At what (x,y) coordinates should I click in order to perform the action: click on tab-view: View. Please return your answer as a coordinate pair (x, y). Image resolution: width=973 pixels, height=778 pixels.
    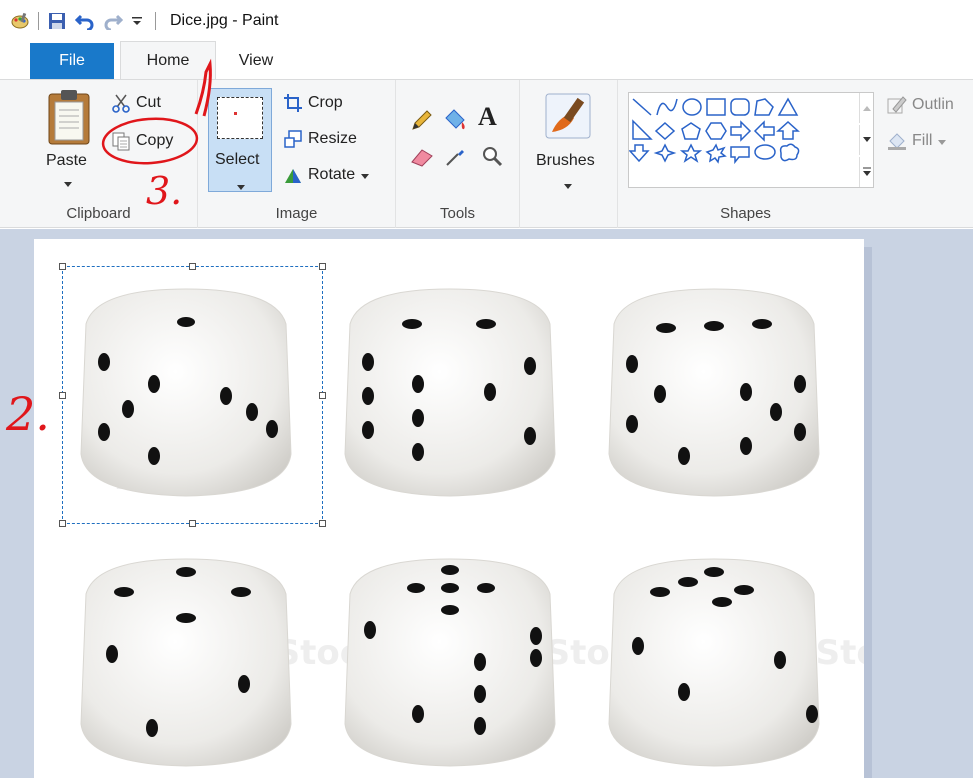
    Looking at the image, I should click on (256, 61).